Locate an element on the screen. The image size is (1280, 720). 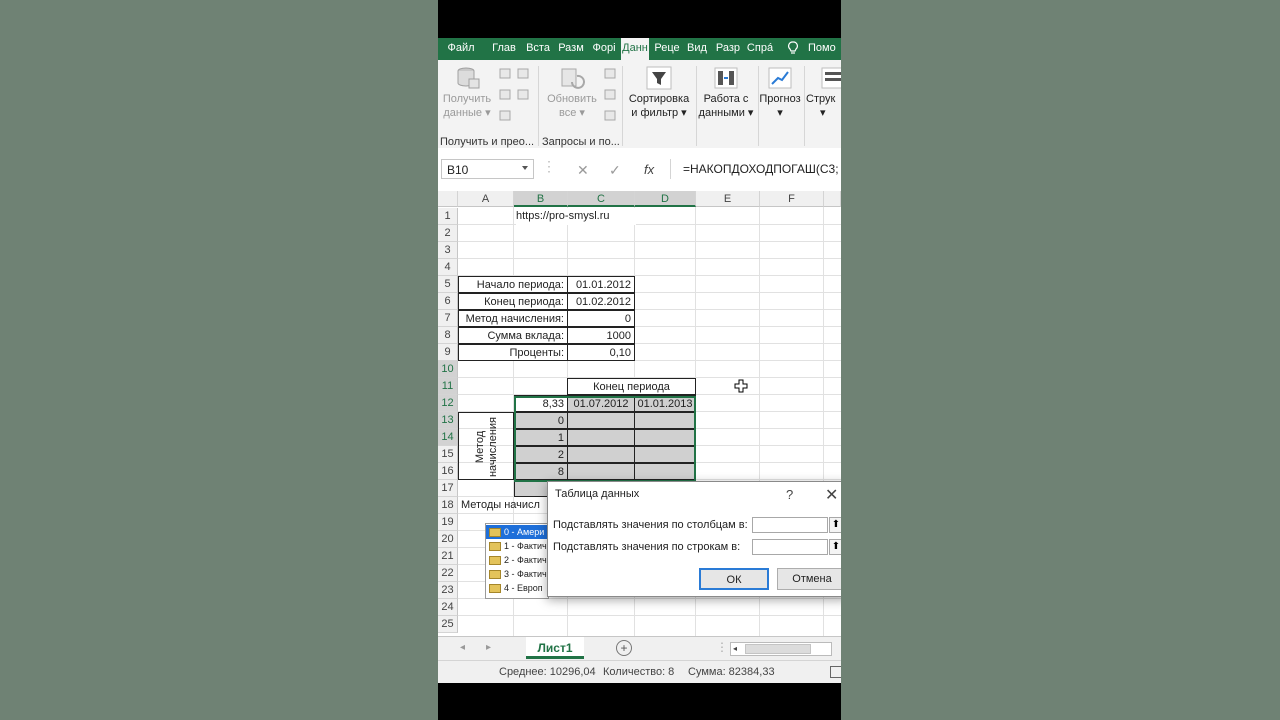
row-header: 10 is located at coordinates (448, 369).